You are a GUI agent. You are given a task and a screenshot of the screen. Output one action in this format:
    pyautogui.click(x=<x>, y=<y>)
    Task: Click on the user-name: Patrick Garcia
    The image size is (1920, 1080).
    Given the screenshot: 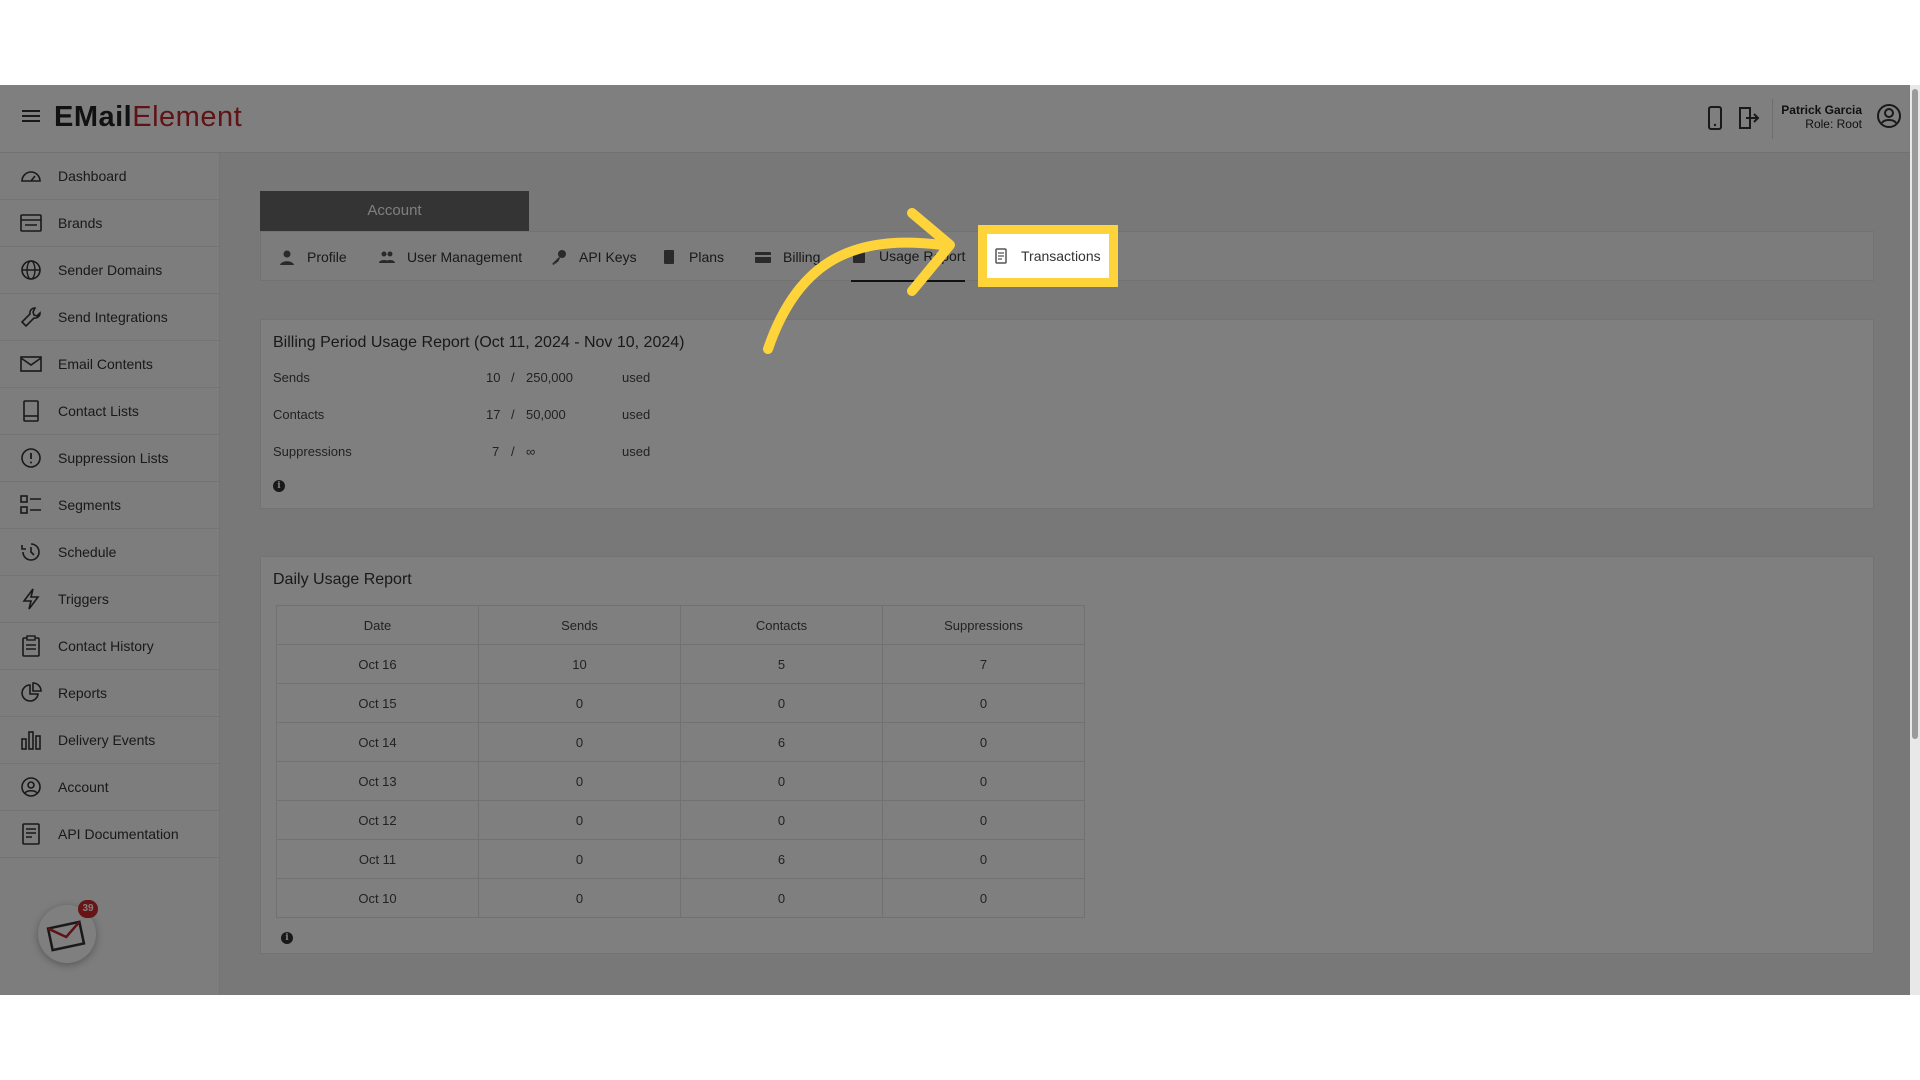 What is the action you would take?
    pyautogui.click(x=1821, y=110)
    